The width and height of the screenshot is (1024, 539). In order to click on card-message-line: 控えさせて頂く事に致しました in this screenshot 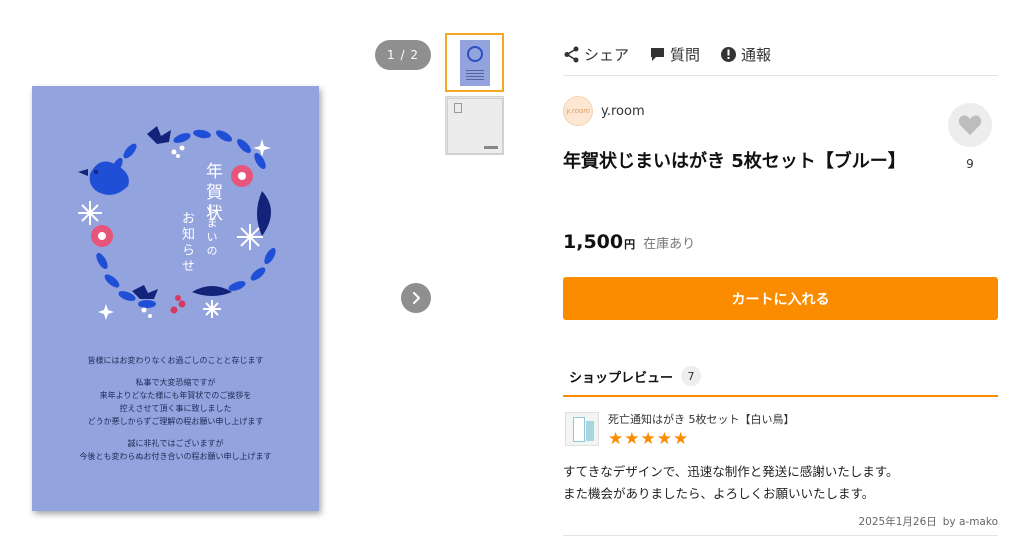, I will do `click(175, 408)`.